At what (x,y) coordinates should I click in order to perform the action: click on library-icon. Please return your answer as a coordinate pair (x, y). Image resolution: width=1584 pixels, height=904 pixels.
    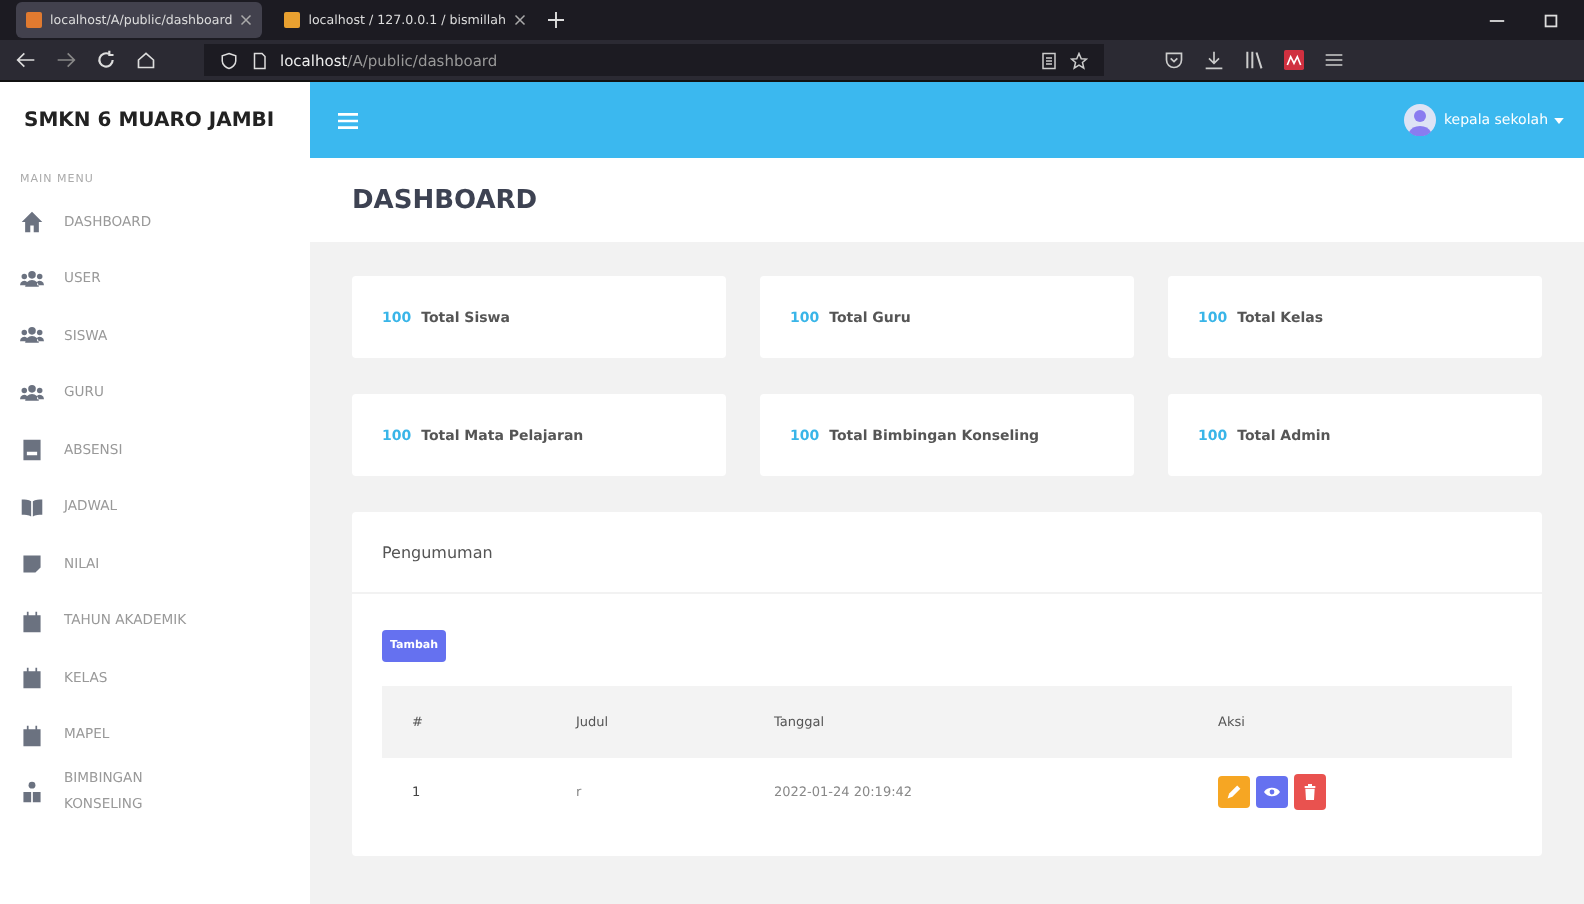
    Looking at the image, I should click on (1254, 60).